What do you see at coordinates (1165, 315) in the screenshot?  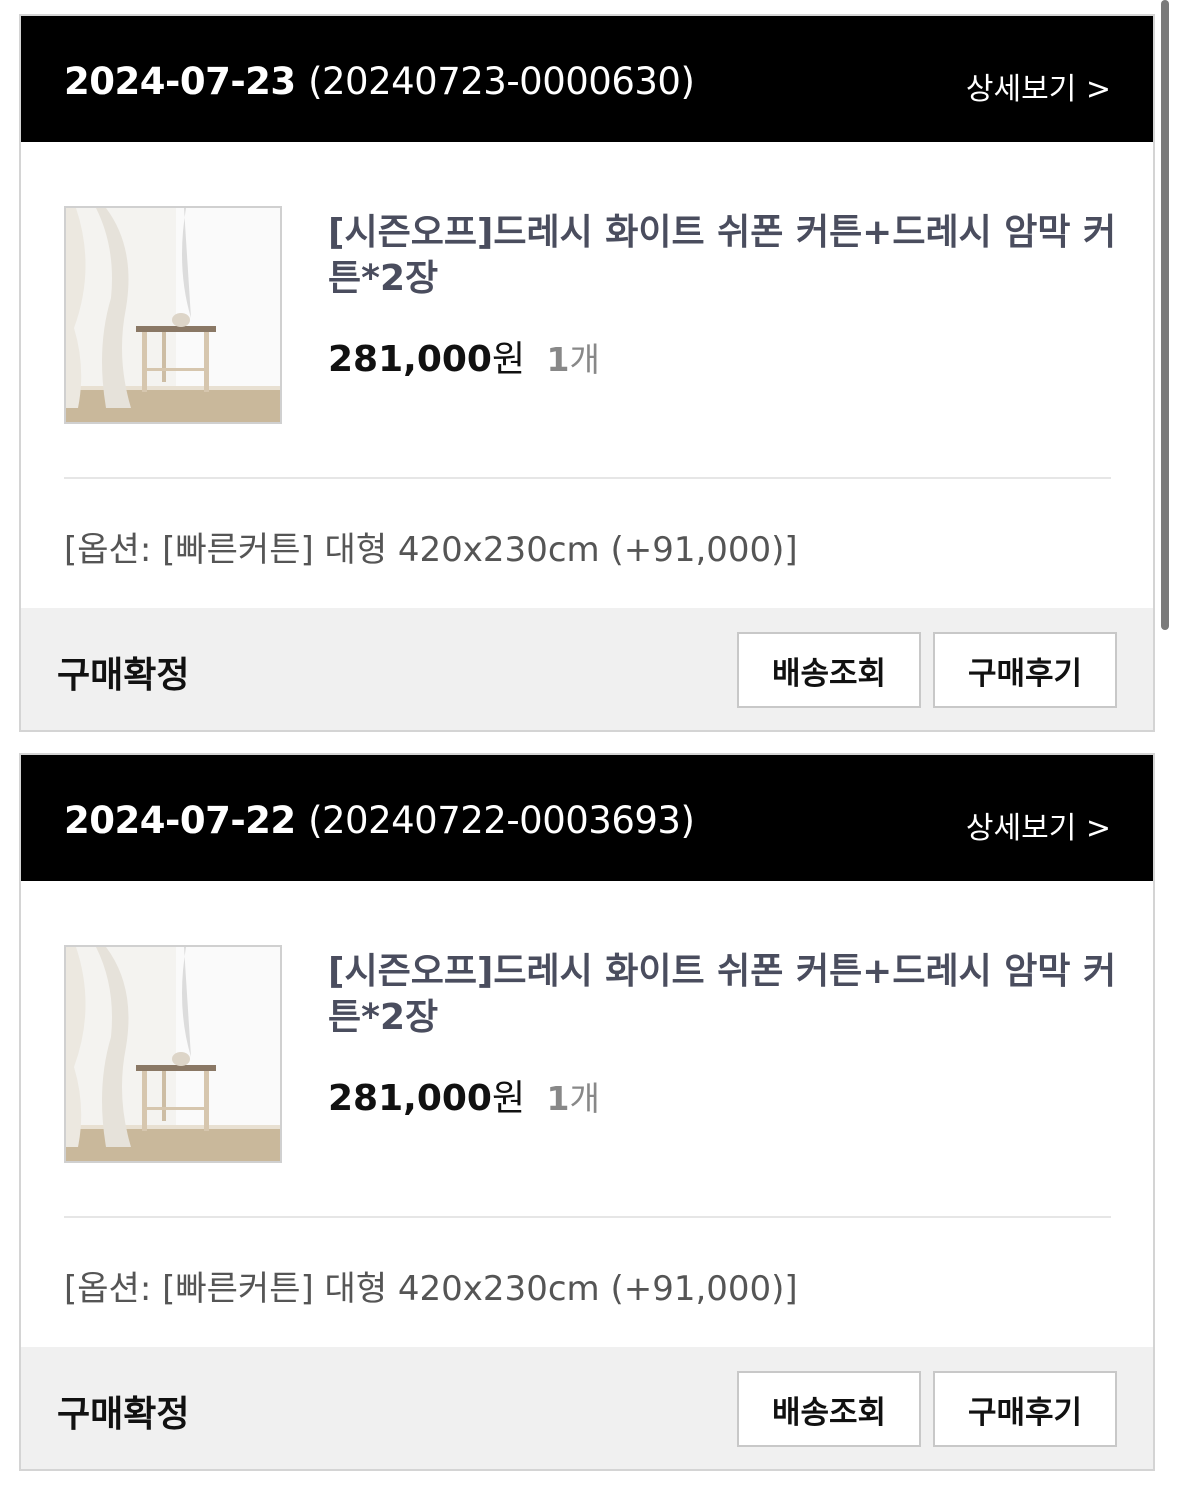 I see `scrollbar` at bounding box center [1165, 315].